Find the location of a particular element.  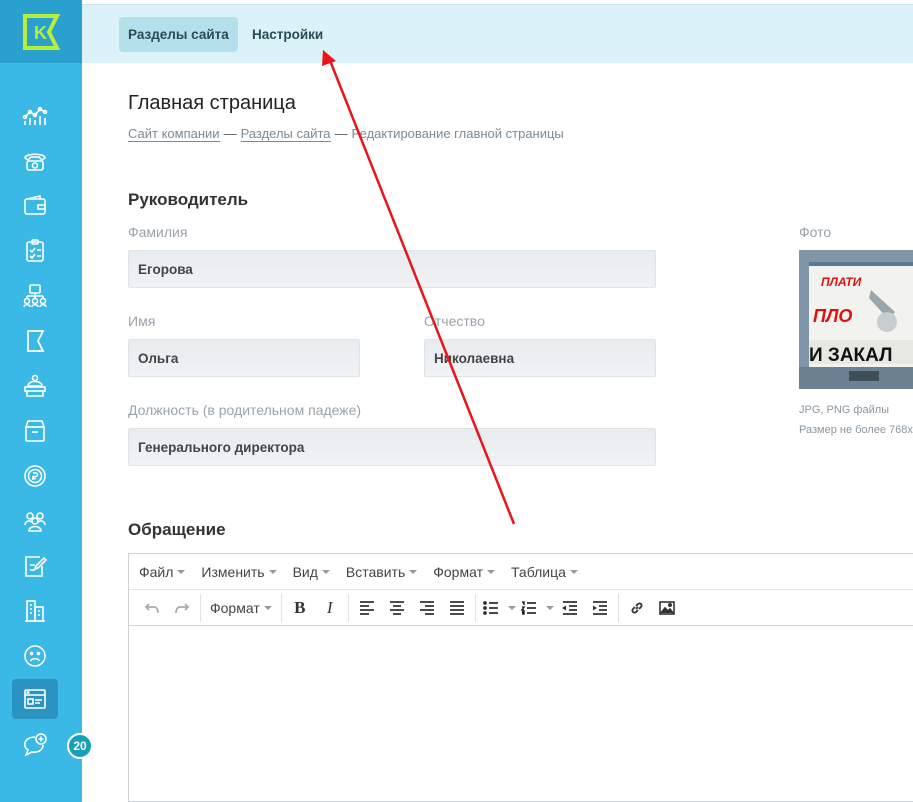

align-right-icon is located at coordinates (427, 608).